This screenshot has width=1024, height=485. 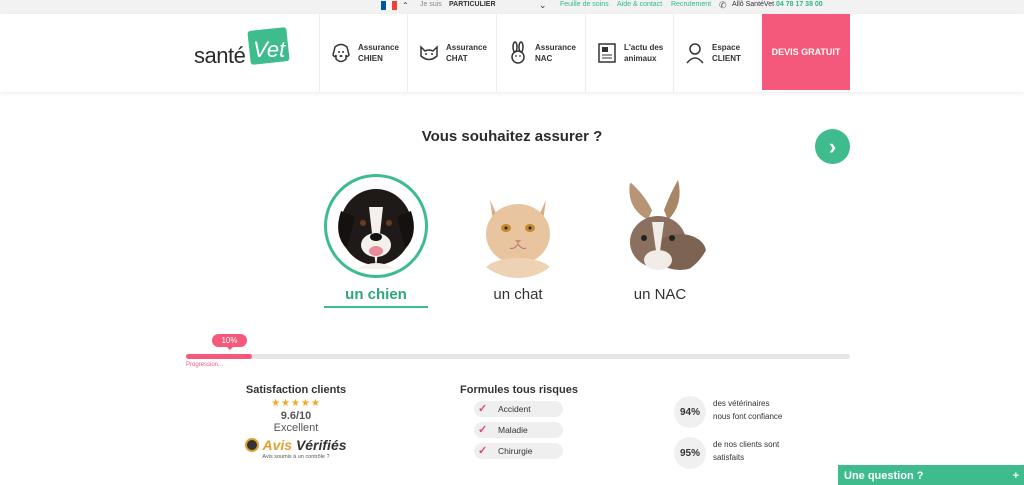 What do you see at coordinates (639, 4) in the screenshot?
I see `aide-contact-link: Aide & contact` at bounding box center [639, 4].